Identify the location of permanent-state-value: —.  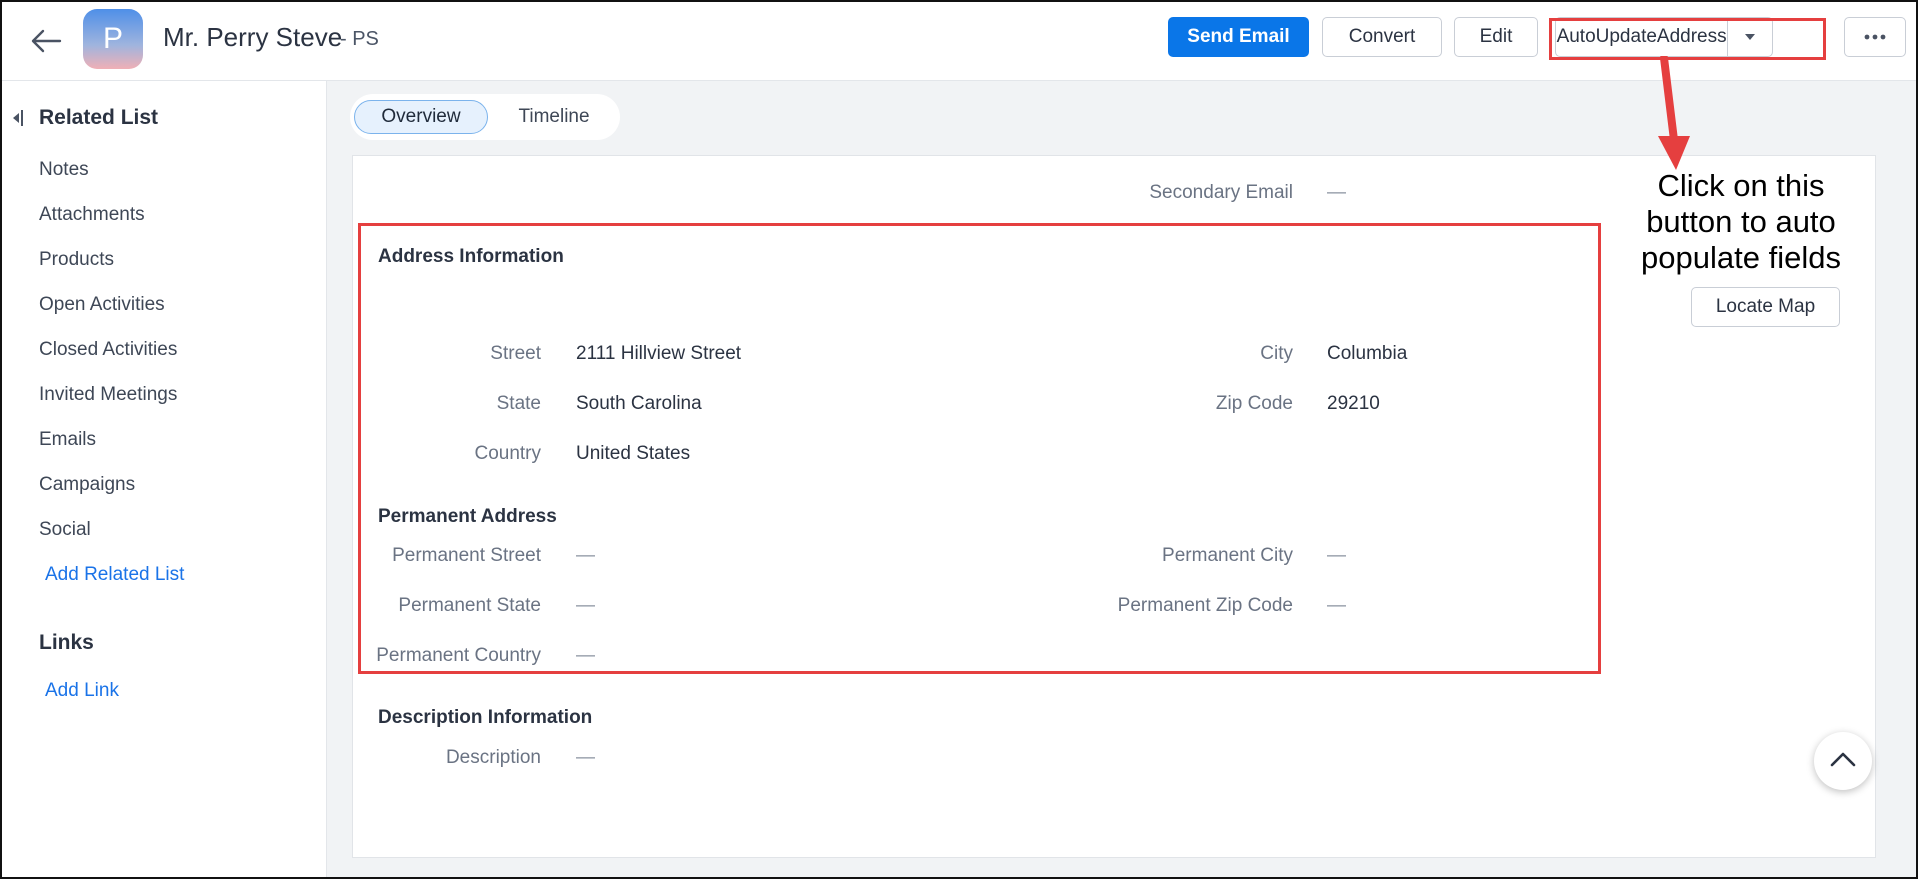
(585, 605).